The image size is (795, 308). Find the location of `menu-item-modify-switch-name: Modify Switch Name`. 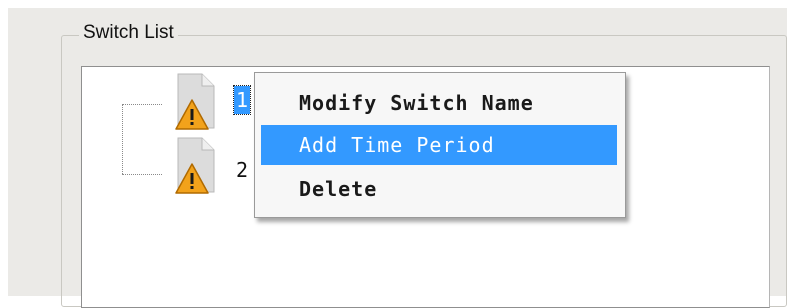

menu-item-modify-switch-name: Modify Switch Name is located at coordinates (439, 103).